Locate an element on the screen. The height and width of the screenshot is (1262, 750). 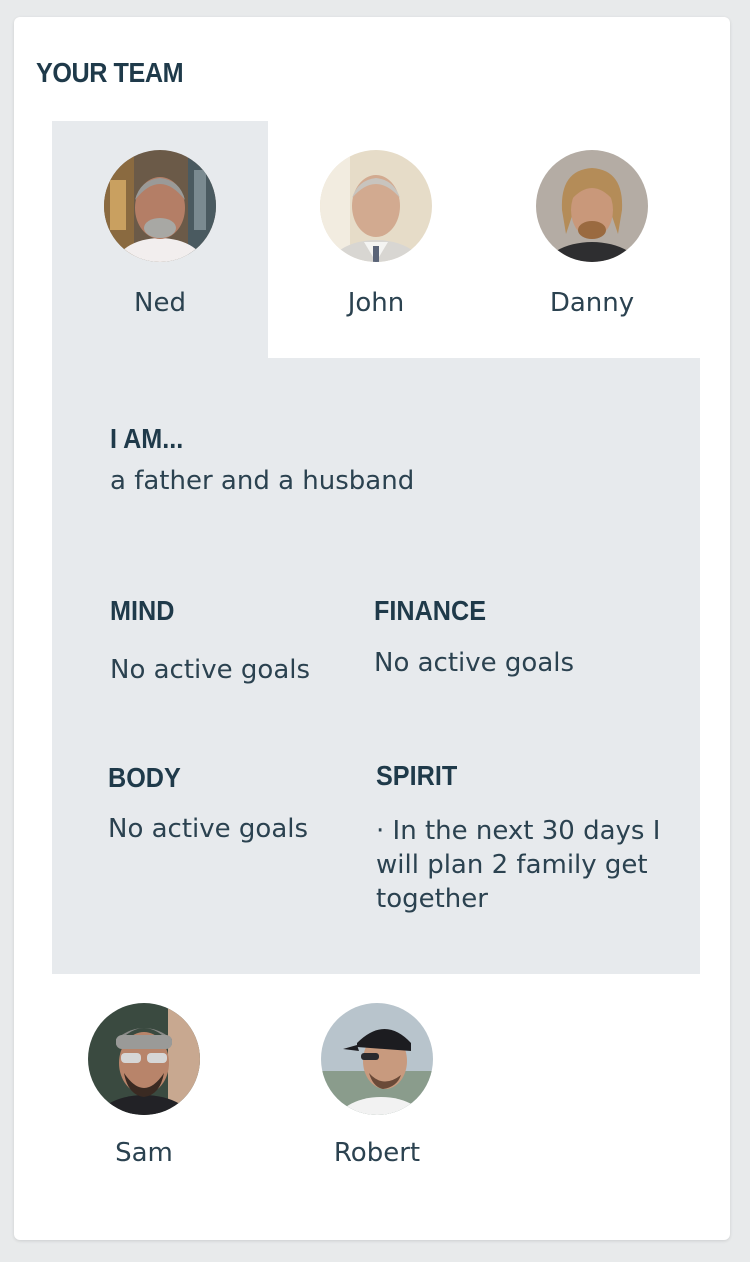
finance-goals-text: No active goals is located at coordinates (474, 663).